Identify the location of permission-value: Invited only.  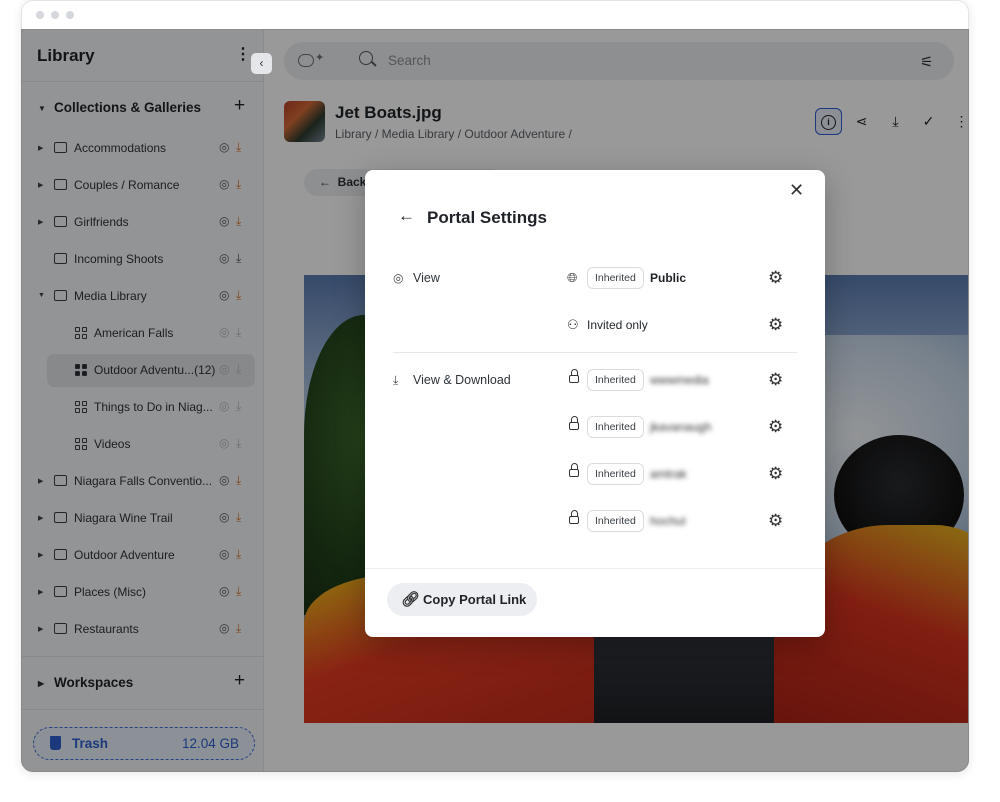
(617, 325).